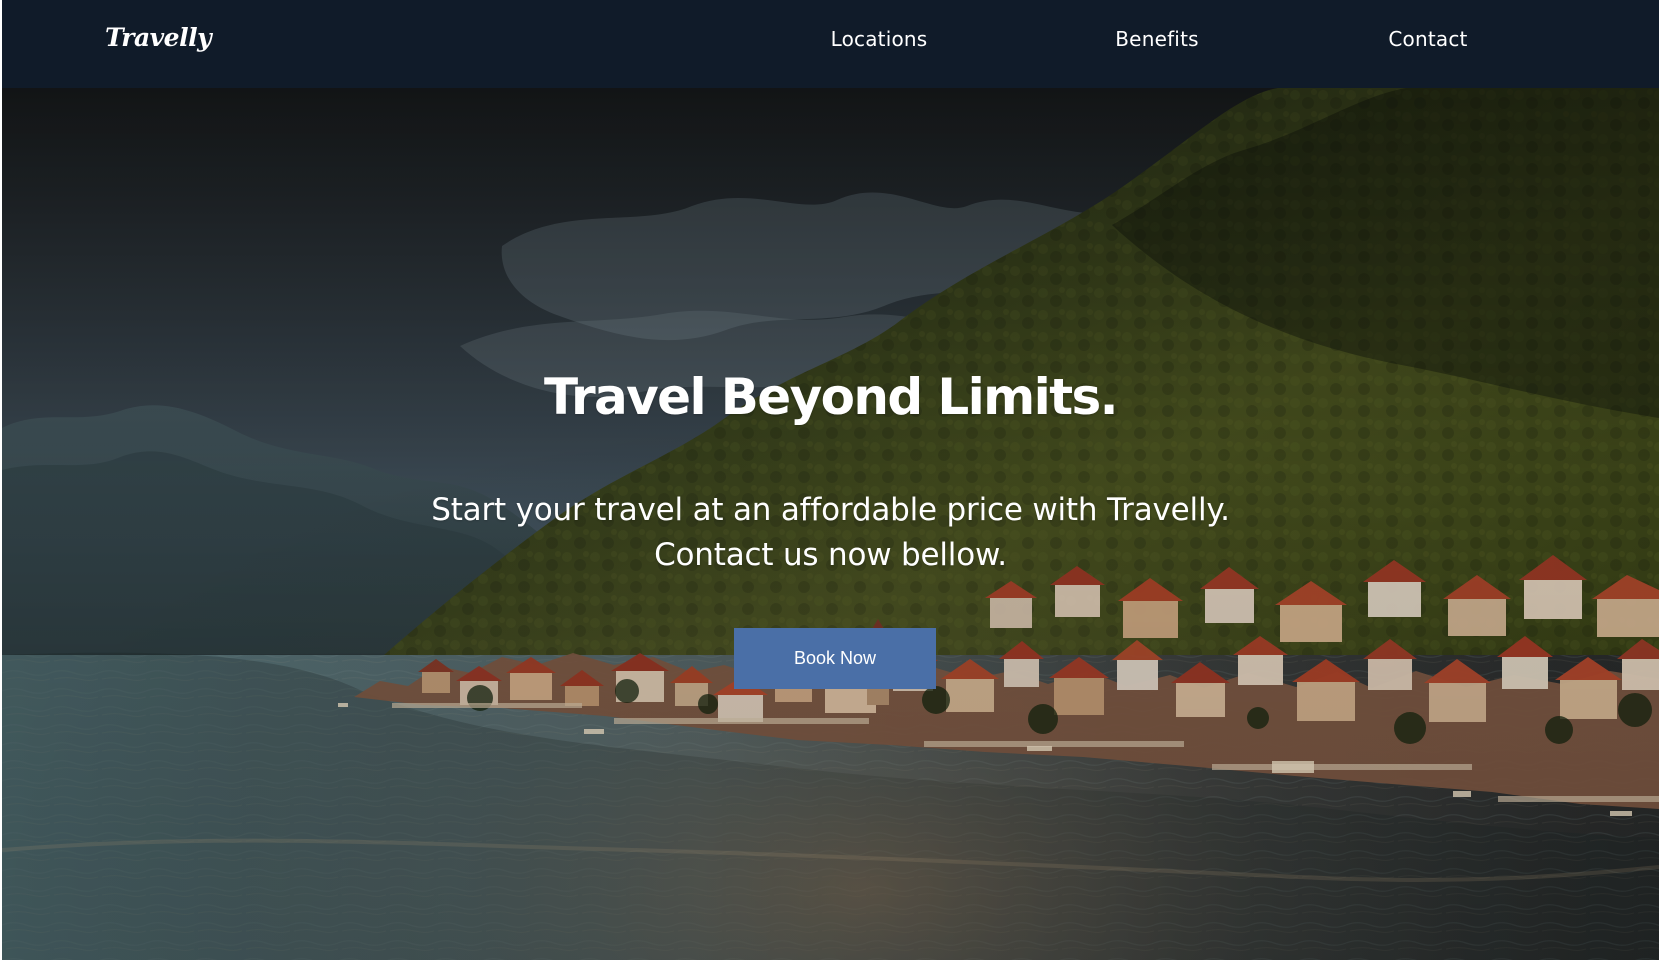  I want to click on top-navigation-bar: Travelly Locations Benefits Contact, so click(830, 44).